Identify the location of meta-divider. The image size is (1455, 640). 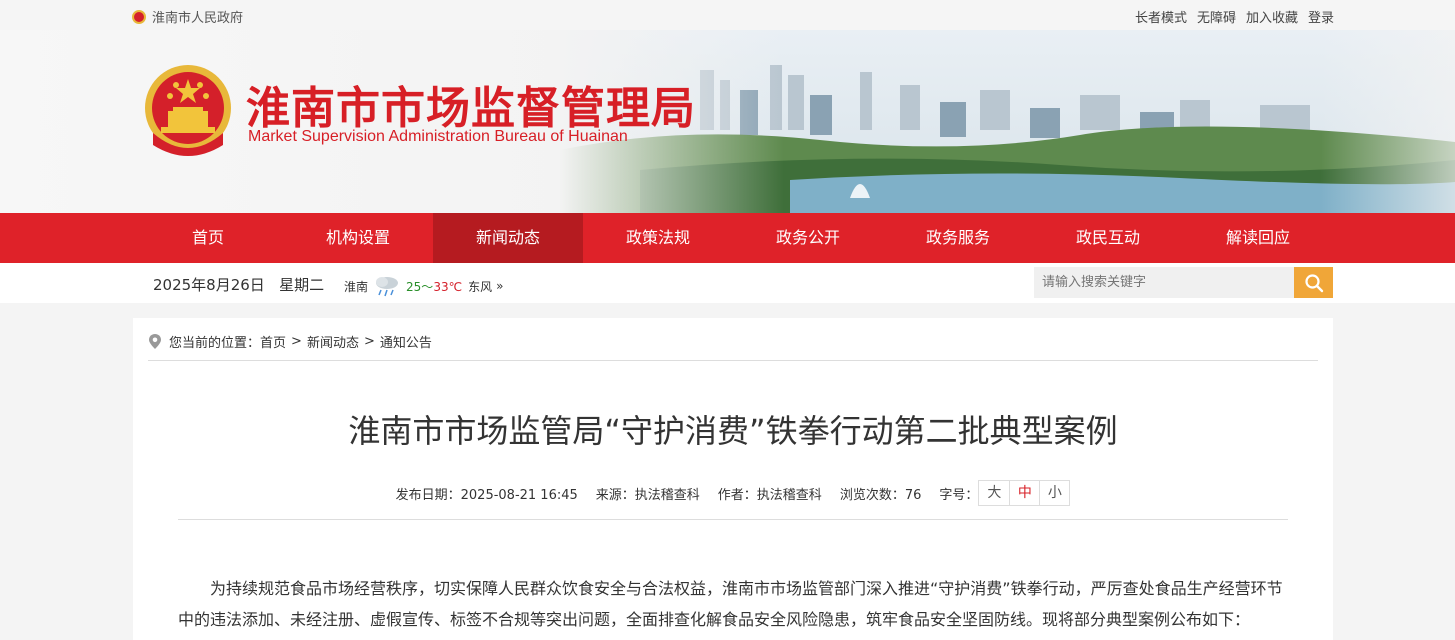
(733, 519).